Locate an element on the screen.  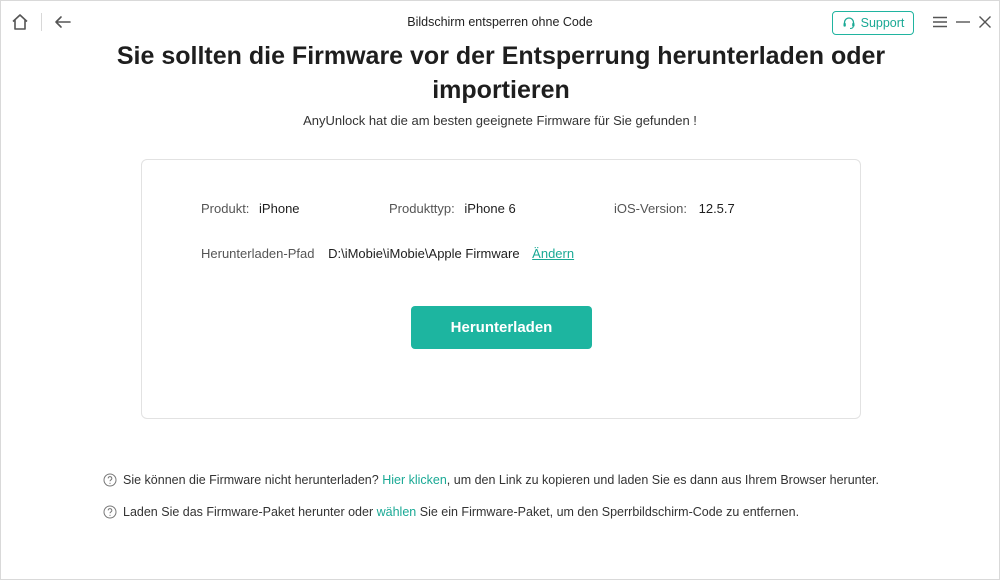
headset-icon is located at coordinates (849, 23).